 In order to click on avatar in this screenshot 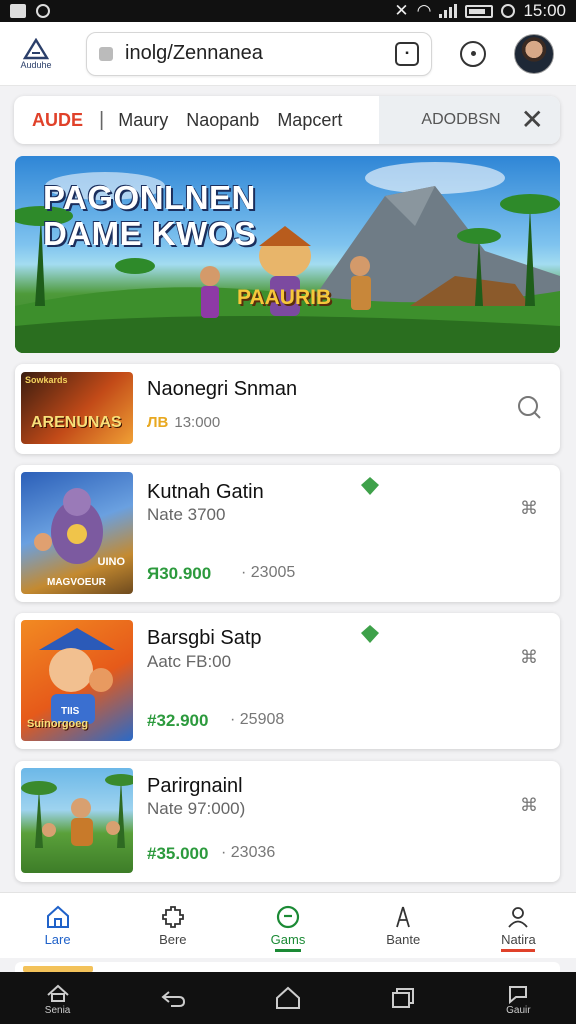, I will do `click(534, 53)`.